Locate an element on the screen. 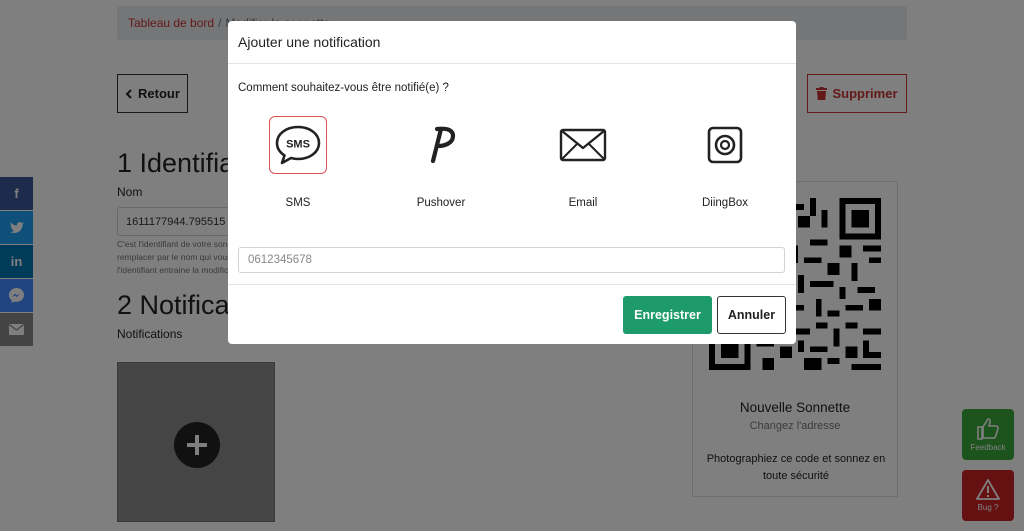 The width and height of the screenshot is (1024, 531). diingbox-option-icon-box is located at coordinates (725, 145).